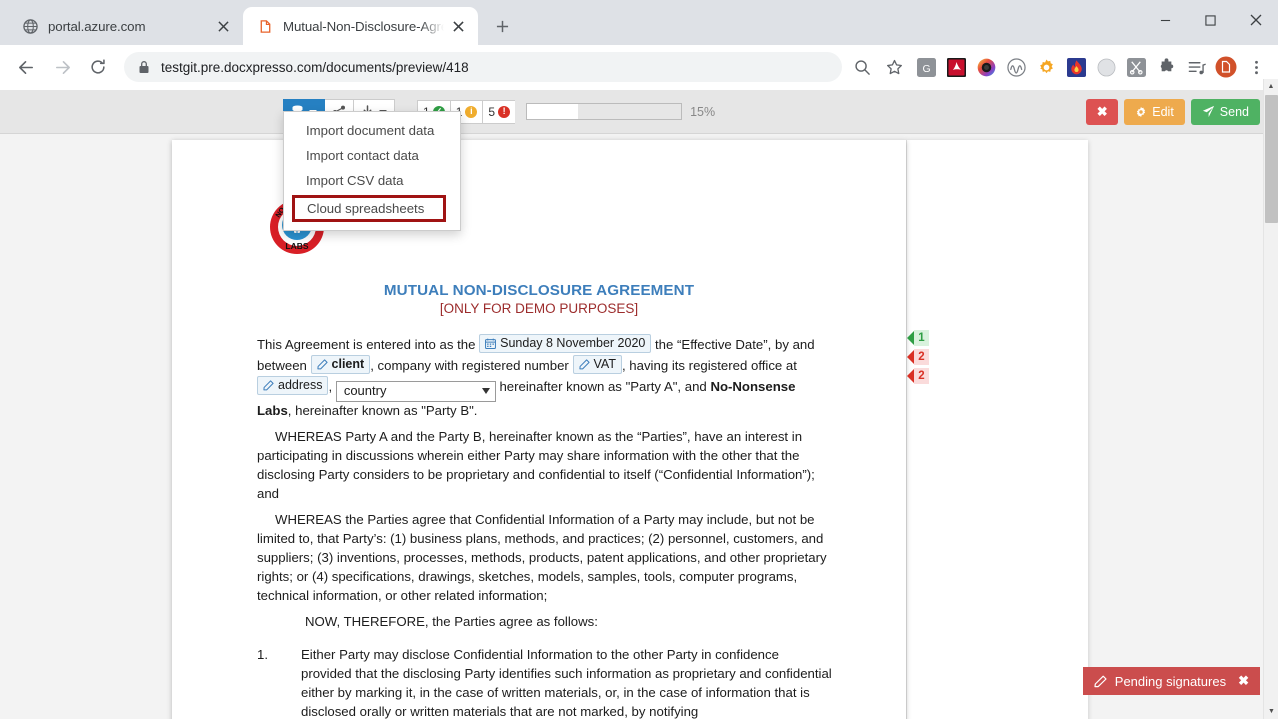 The width and height of the screenshot is (1278, 719). Describe the element at coordinates (997, 429) in the screenshot. I see `margin-annotations-pane` at that location.